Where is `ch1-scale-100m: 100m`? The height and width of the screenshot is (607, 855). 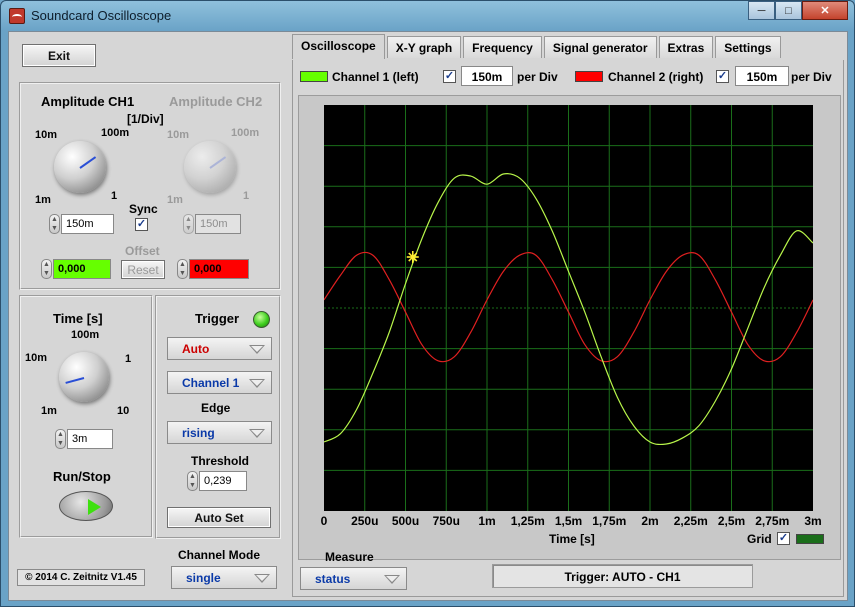 ch1-scale-100m: 100m is located at coordinates (115, 133).